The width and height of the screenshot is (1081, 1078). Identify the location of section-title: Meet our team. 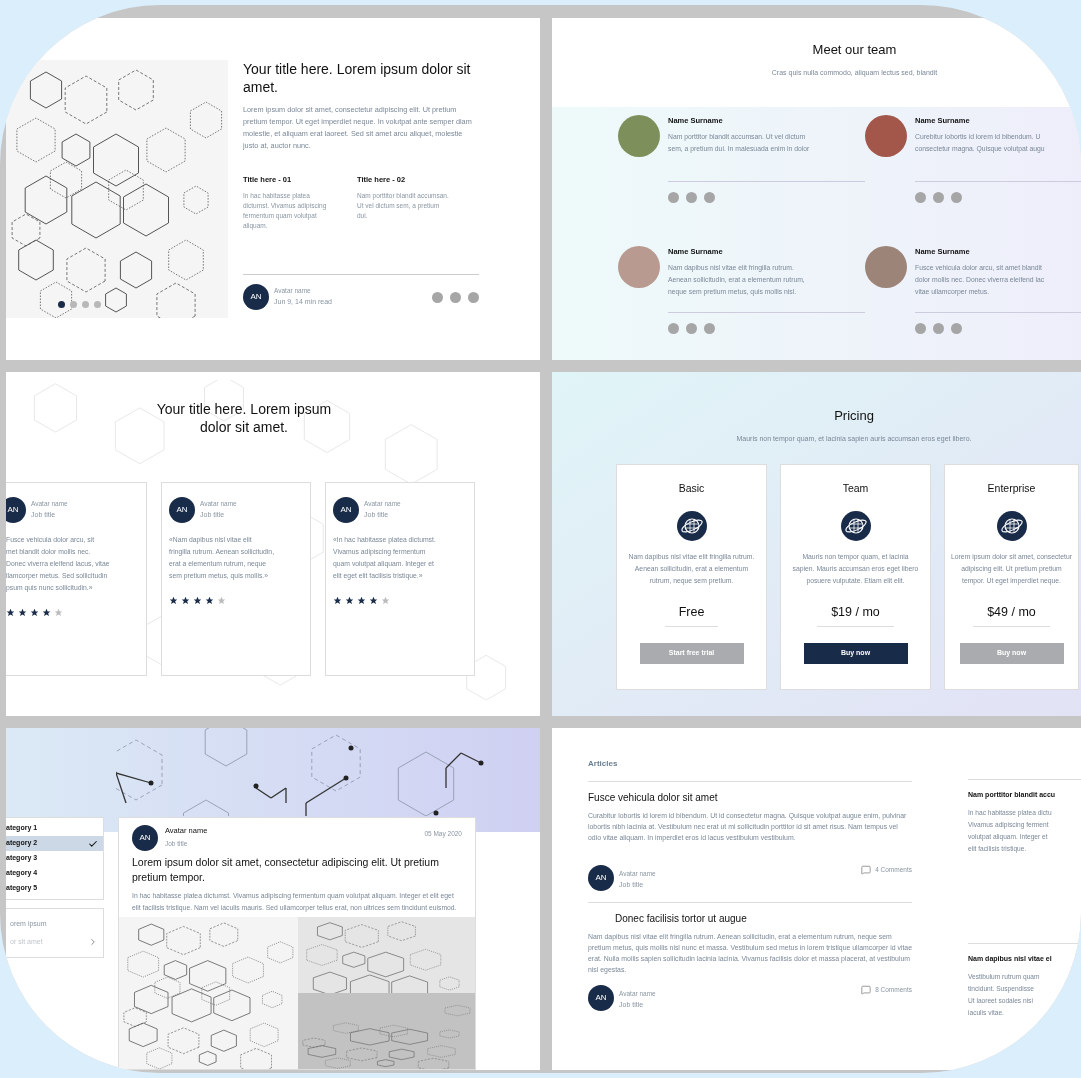
(854, 50).